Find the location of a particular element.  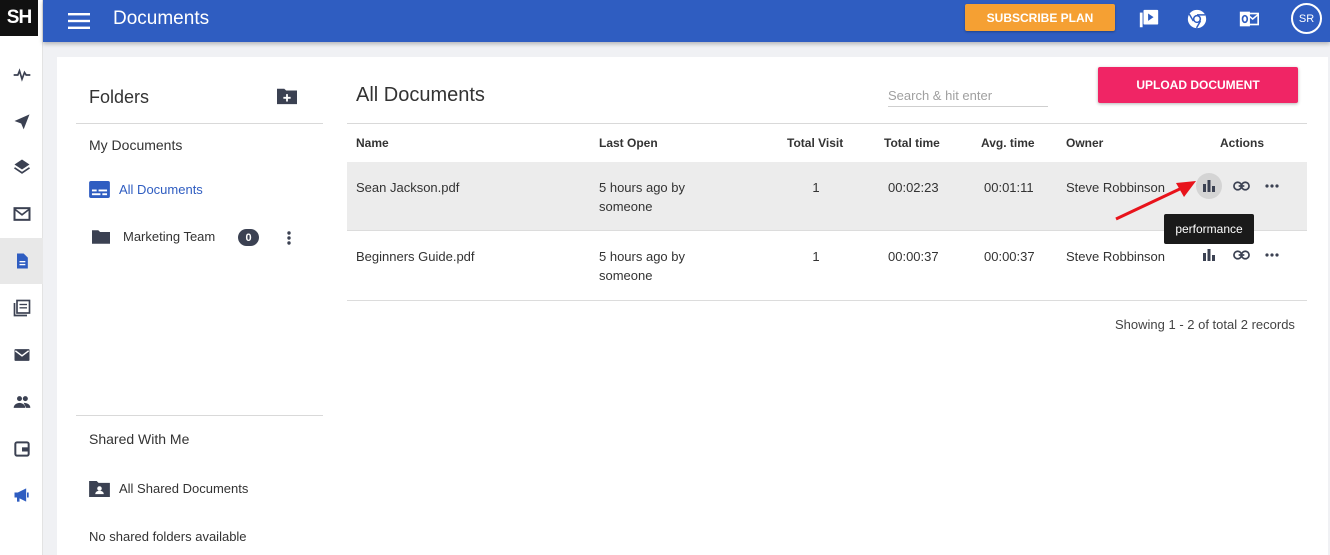

page-title: Documents is located at coordinates (161, 18).